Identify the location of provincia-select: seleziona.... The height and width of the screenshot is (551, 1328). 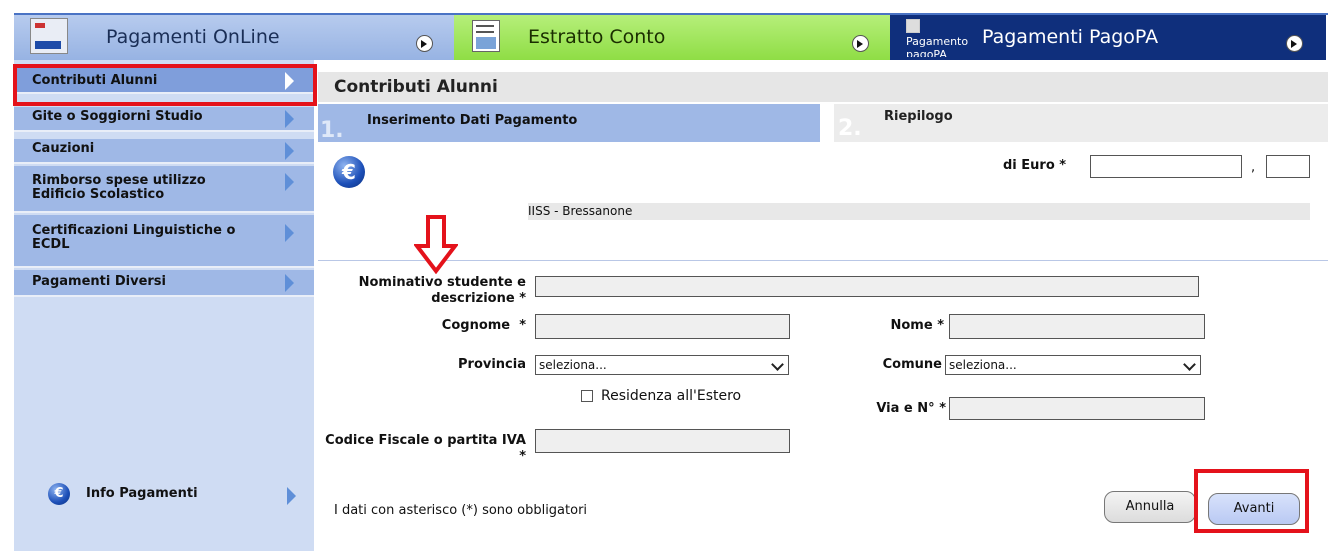
(662, 365).